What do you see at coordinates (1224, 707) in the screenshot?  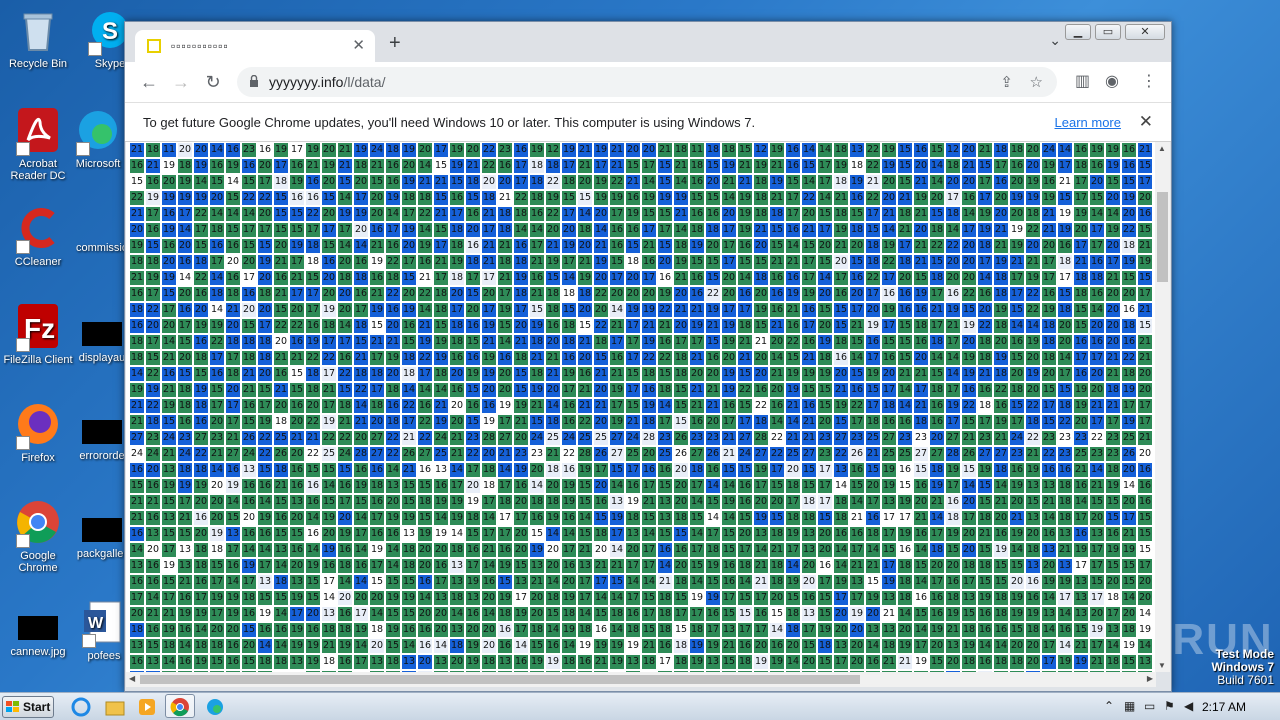 I see `clock: 2:17 AM` at bounding box center [1224, 707].